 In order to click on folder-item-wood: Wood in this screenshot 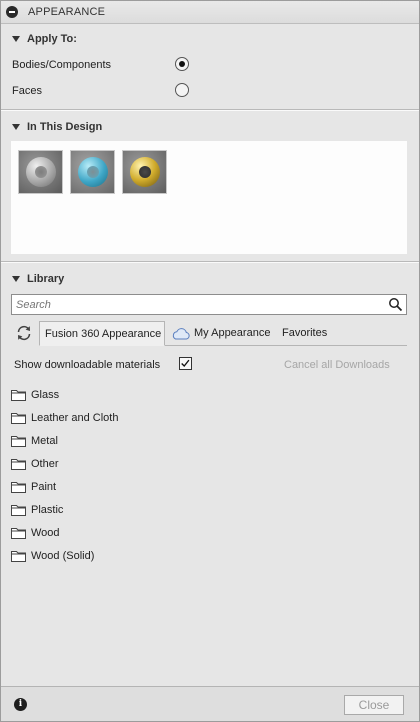, I will do `click(35, 533)`.